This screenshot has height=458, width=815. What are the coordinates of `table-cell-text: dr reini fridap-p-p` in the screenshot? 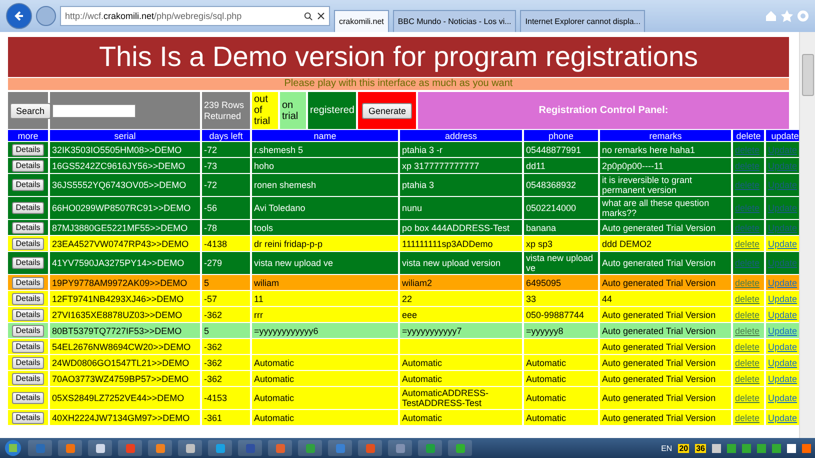 It's located at (289, 243).